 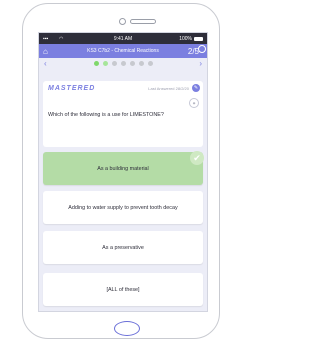 I want to click on chevron-right-icon: ›, so click(x=200, y=63).